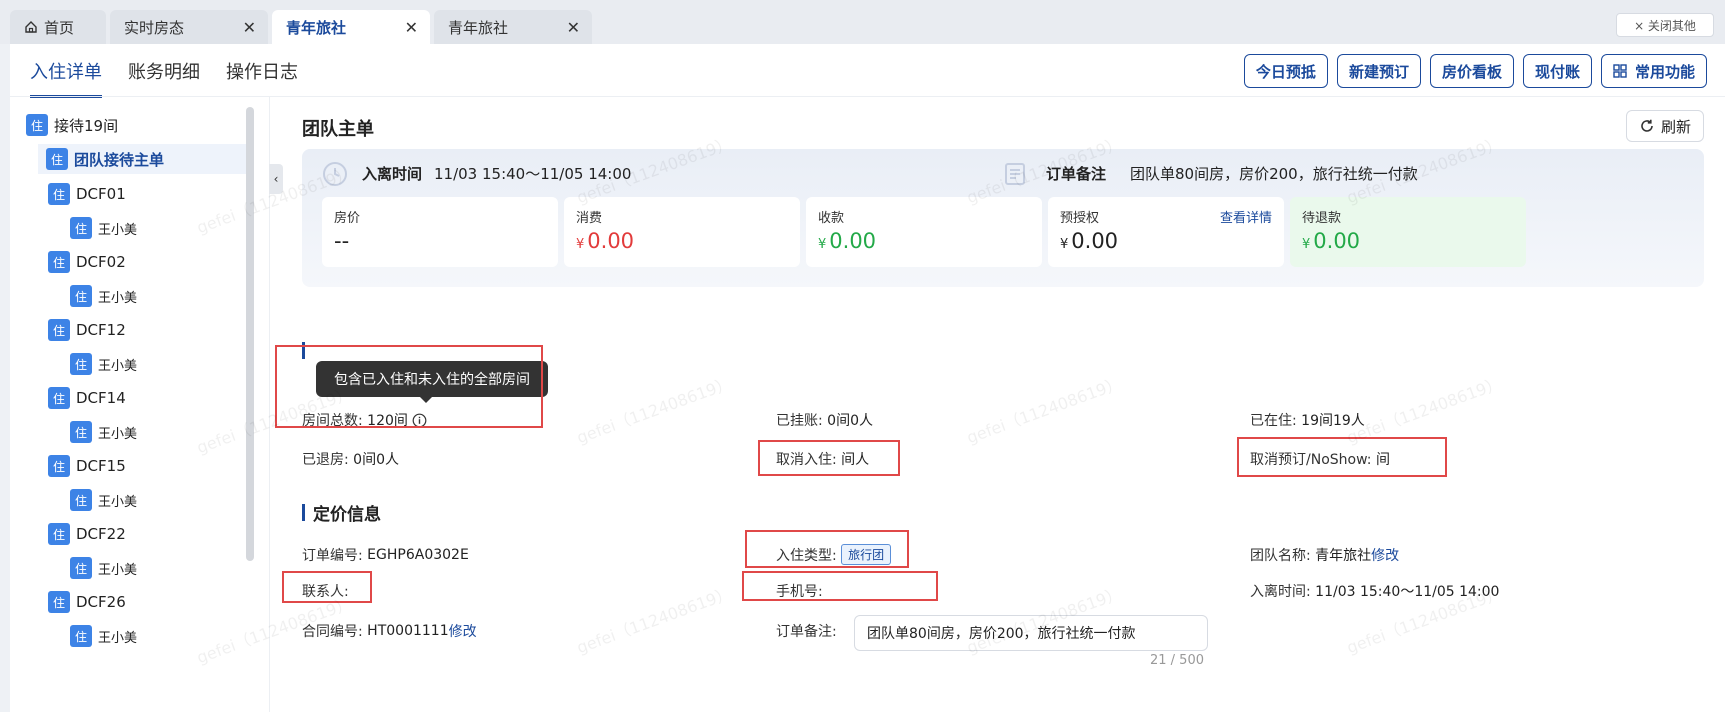 The height and width of the screenshot is (712, 1725). I want to click on tree-room: 住 DCF26, so click(87, 602).